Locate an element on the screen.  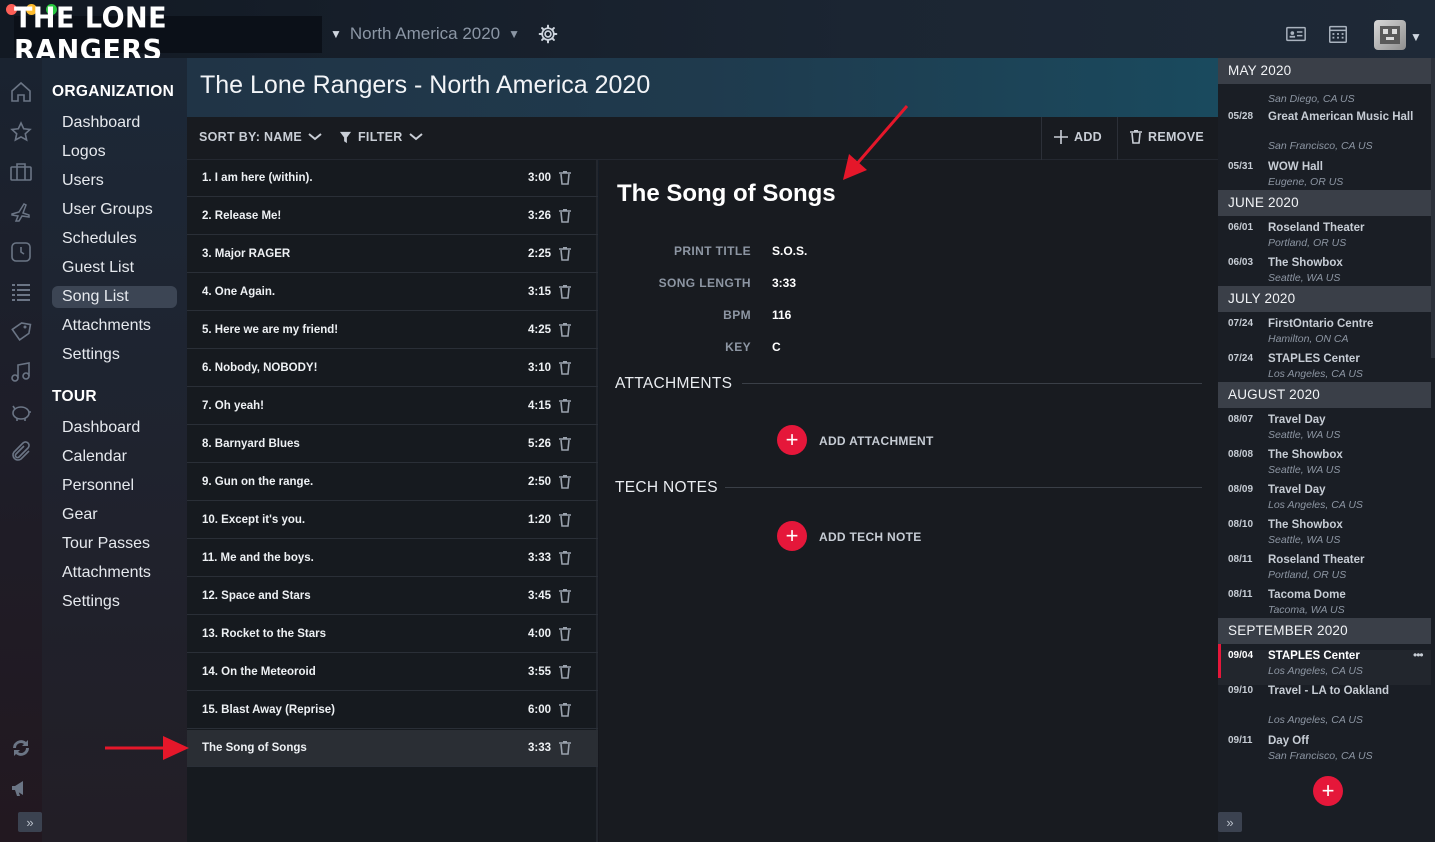
song-row: 12. Space and Stars 3:45 is located at coordinates (392, 596).